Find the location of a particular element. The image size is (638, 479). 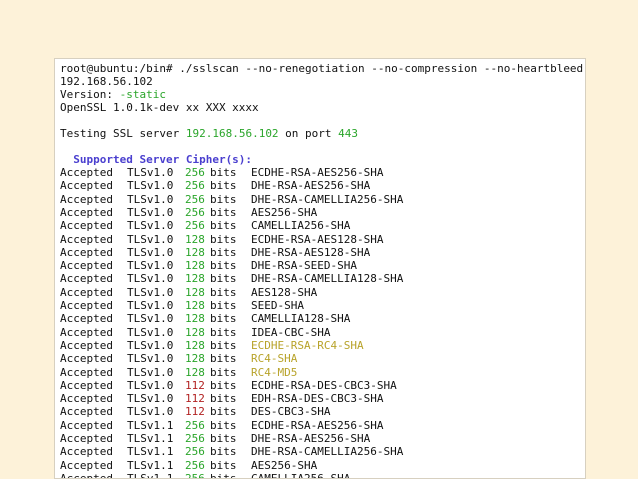

cipher-name: DHE-RSA-AES128-SHA is located at coordinates (311, 252).